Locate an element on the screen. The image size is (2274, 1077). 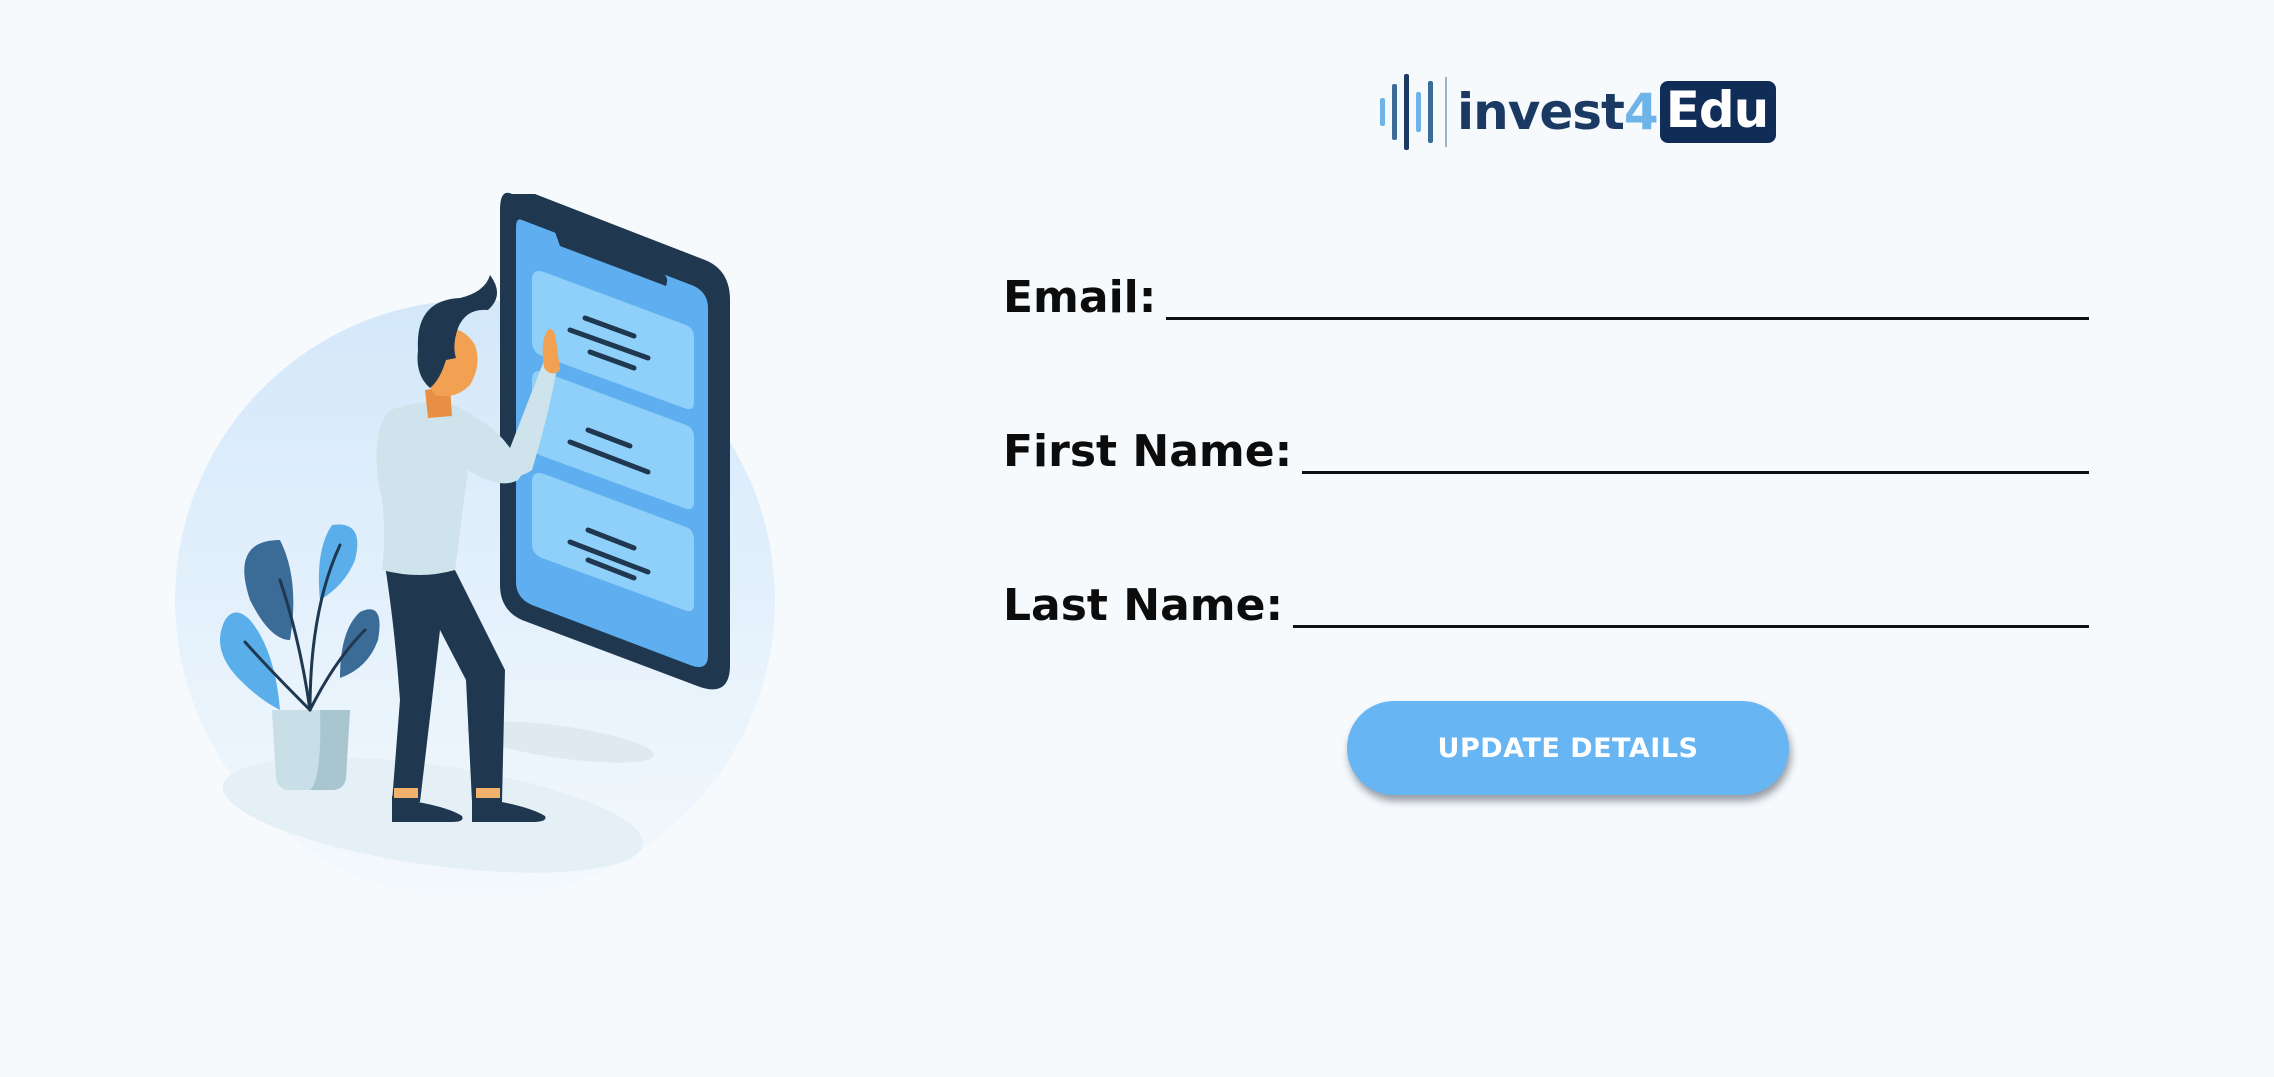
logo-main-text: invest is located at coordinates (1541, 112).